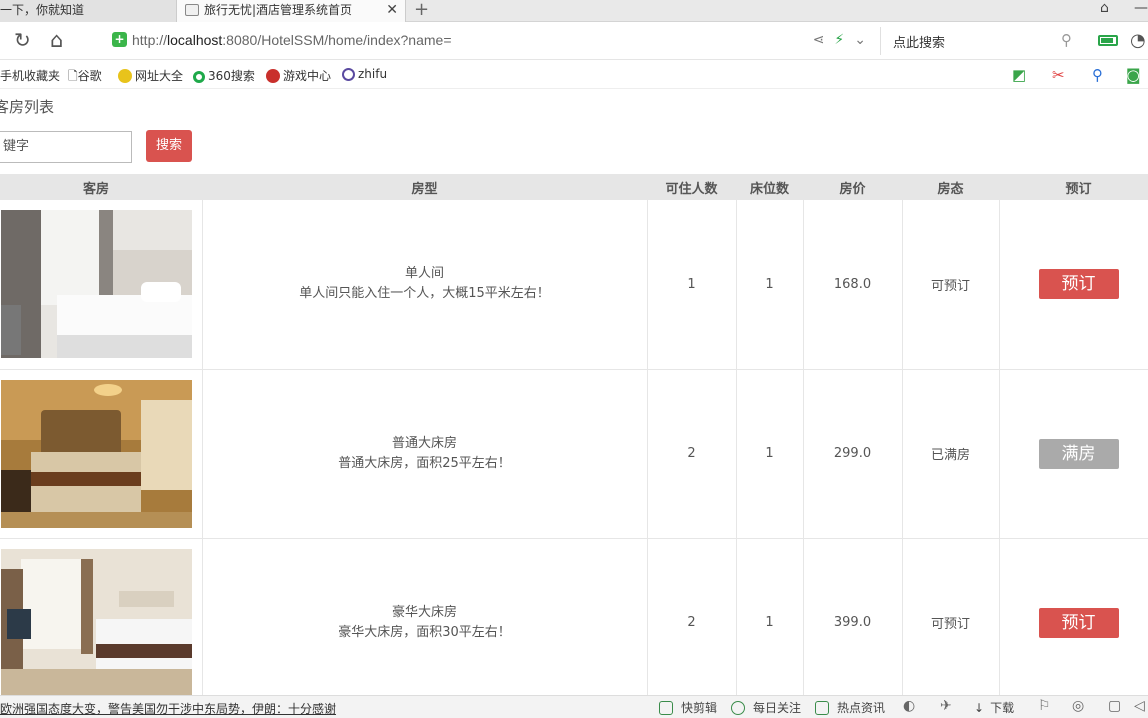 This screenshot has height=718, width=1148. What do you see at coordinates (1073, 187) in the screenshot?
I see `column-header: 预订` at bounding box center [1073, 187].